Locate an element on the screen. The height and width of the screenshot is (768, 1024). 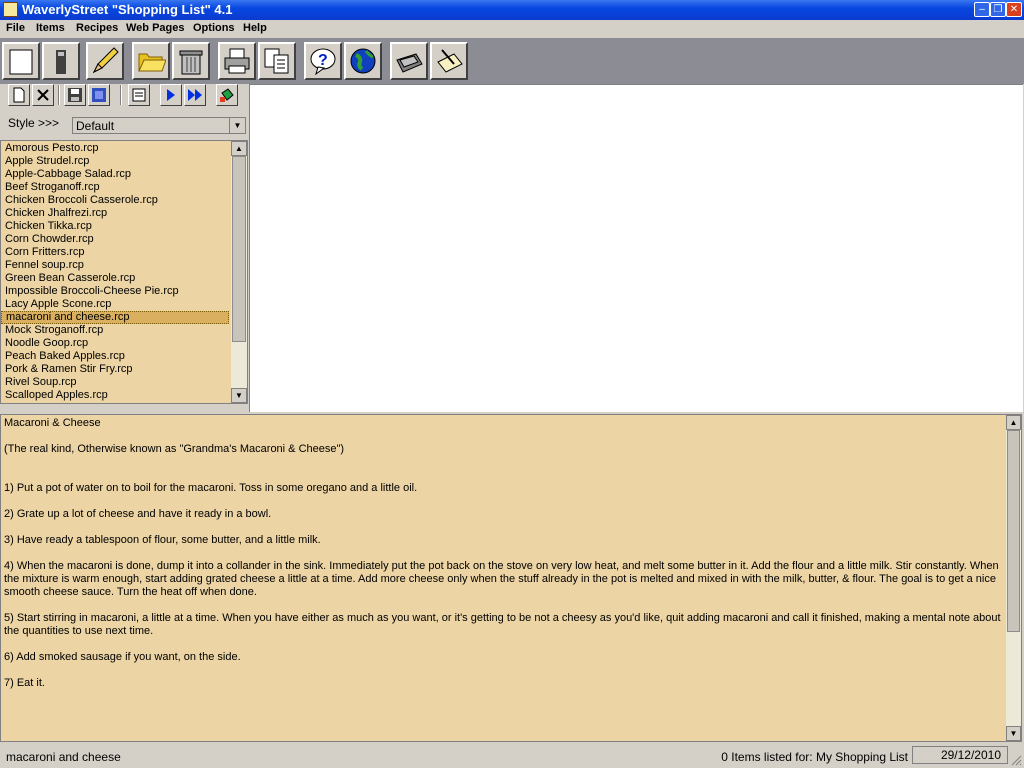
restore-button: ❐ is located at coordinates (998, 9).